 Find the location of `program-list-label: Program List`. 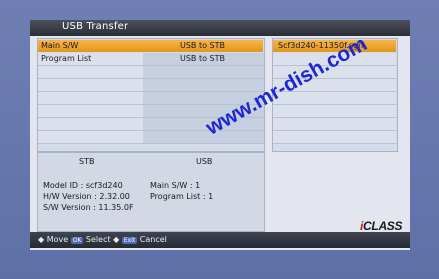

program-list-label: Program List is located at coordinates (66, 59).